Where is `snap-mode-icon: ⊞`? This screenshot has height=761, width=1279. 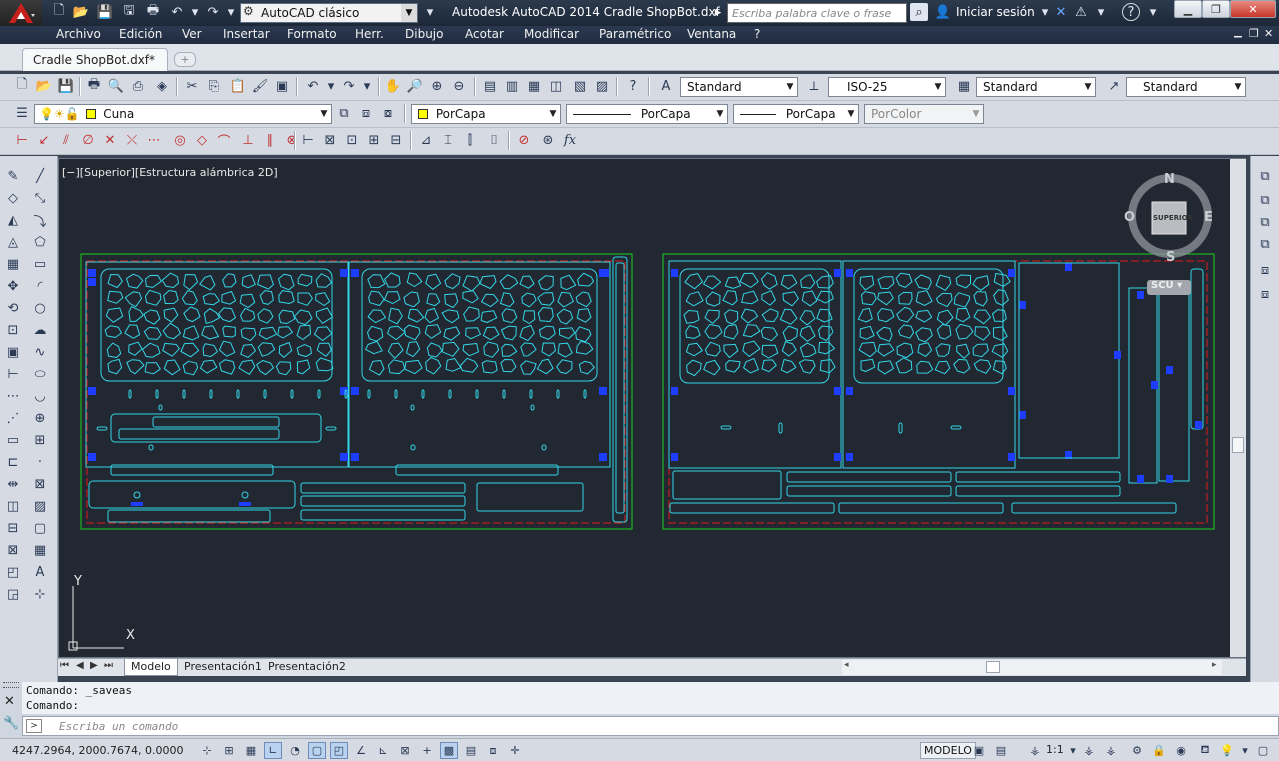 snap-mode-icon: ⊞ is located at coordinates (229, 750).